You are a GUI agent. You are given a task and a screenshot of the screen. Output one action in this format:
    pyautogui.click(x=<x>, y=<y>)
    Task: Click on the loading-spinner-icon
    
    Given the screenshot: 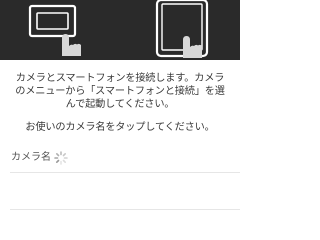 What is the action you would take?
    pyautogui.click(x=61, y=158)
    